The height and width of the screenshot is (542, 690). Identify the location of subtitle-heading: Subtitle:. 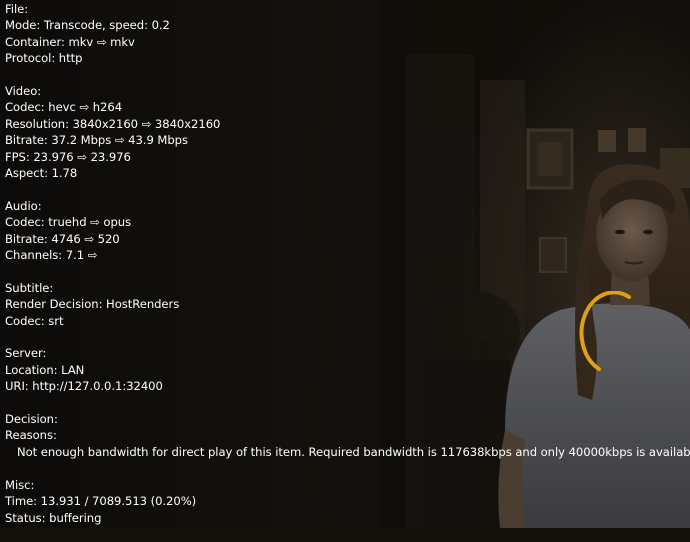
(29, 287).